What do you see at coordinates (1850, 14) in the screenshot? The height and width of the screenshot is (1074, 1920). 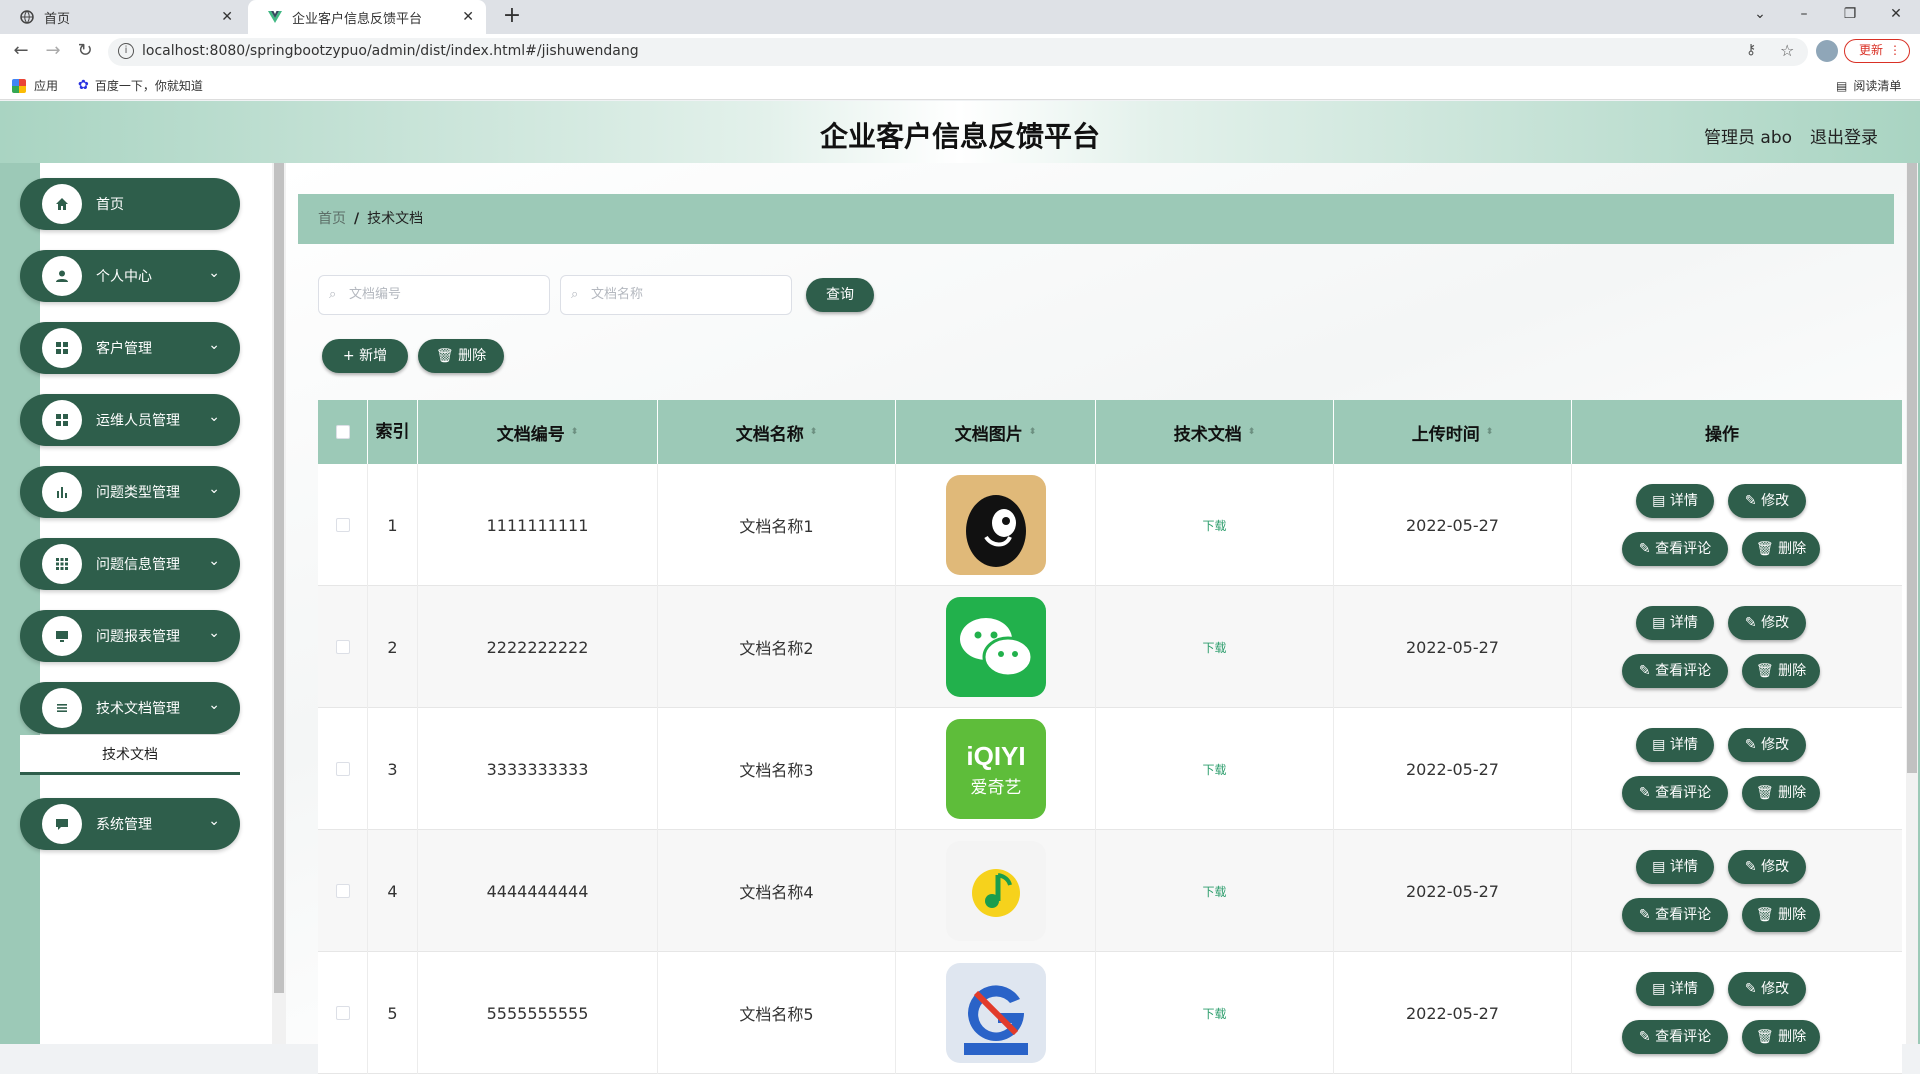 I see `maximize-icon: ❐` at bounding box center [1850, 14].